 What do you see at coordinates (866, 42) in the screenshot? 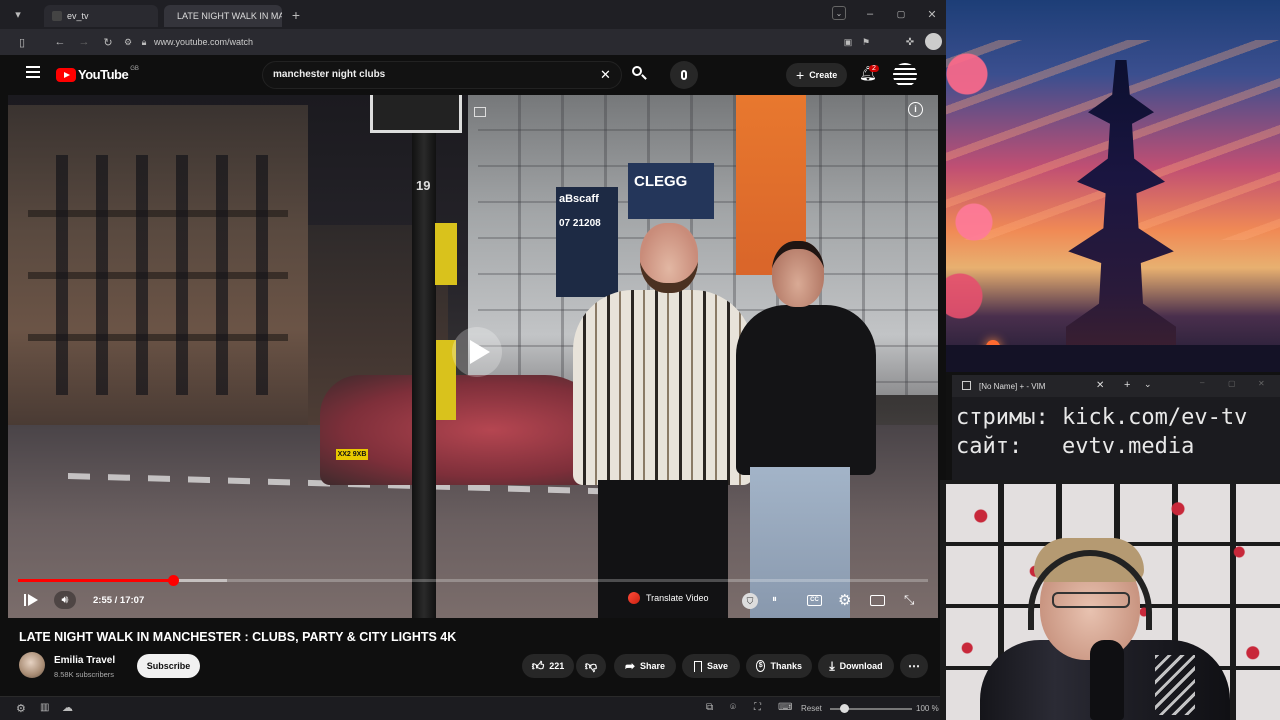
I see `bookmark-icon: ⚑` at bounding box center [866, 42].